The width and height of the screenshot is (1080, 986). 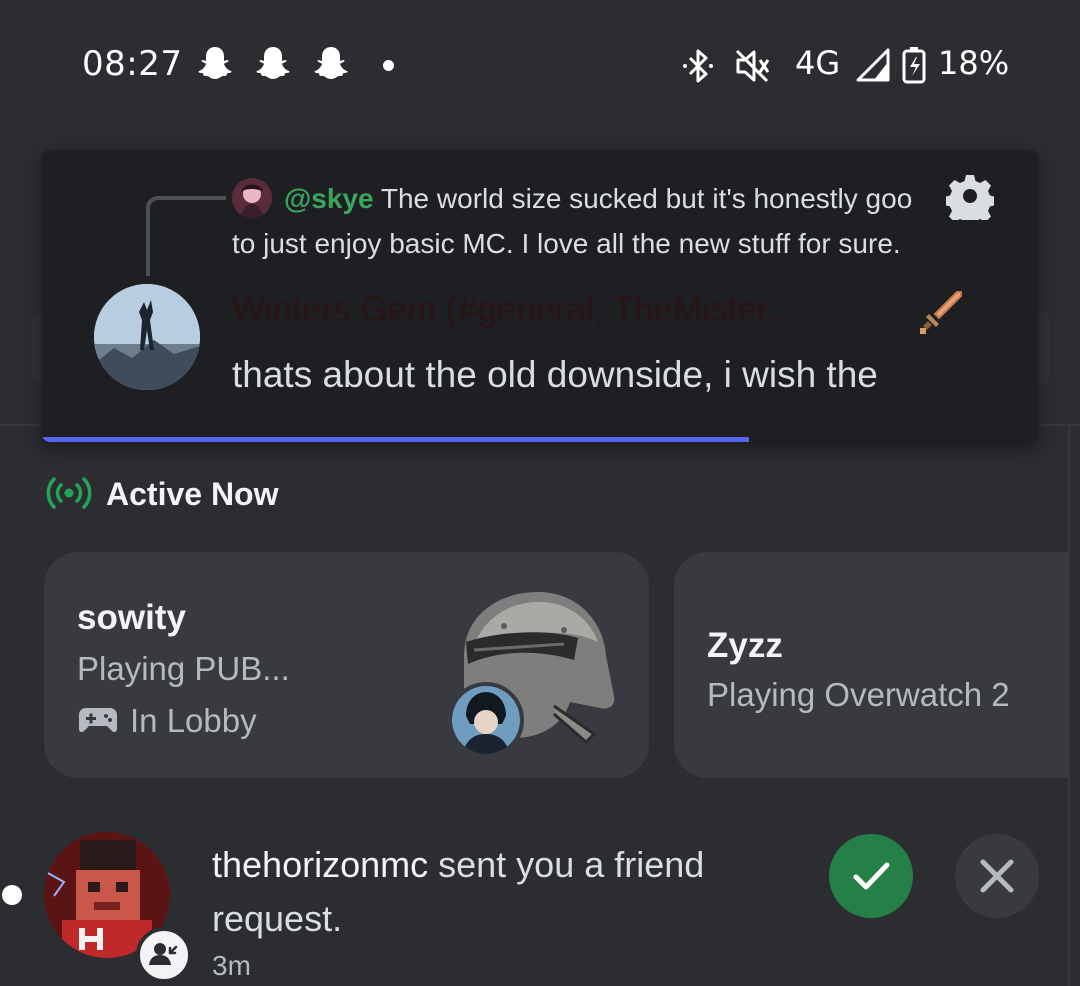 What do you see at coordinates (752, 66) in the screenshot?
I see `mute-icon` at bounding box center [752, 66].